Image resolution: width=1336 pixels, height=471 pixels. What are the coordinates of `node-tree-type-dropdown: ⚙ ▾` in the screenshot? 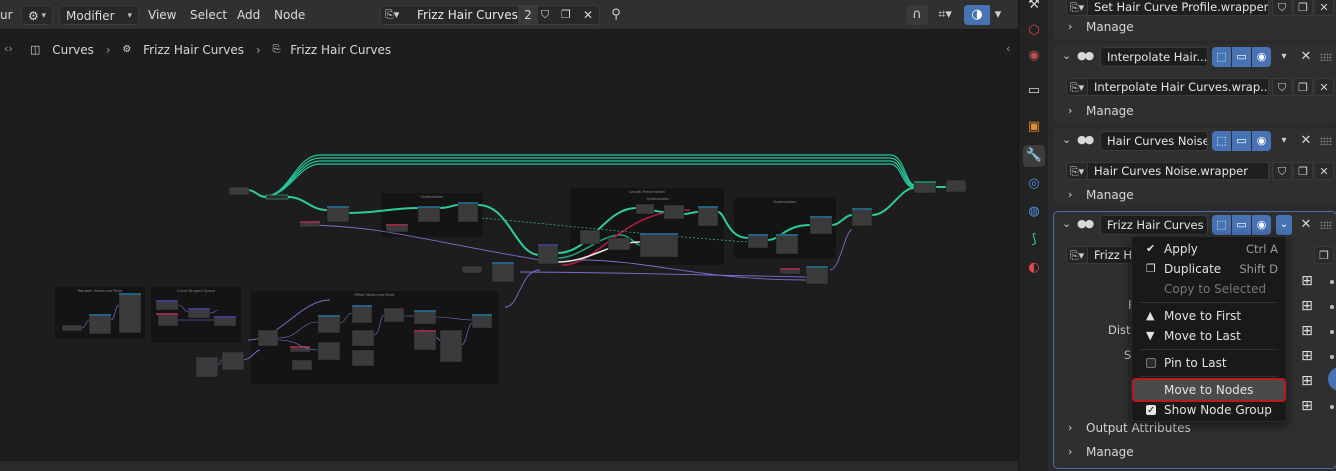 It's located at (37, 15).